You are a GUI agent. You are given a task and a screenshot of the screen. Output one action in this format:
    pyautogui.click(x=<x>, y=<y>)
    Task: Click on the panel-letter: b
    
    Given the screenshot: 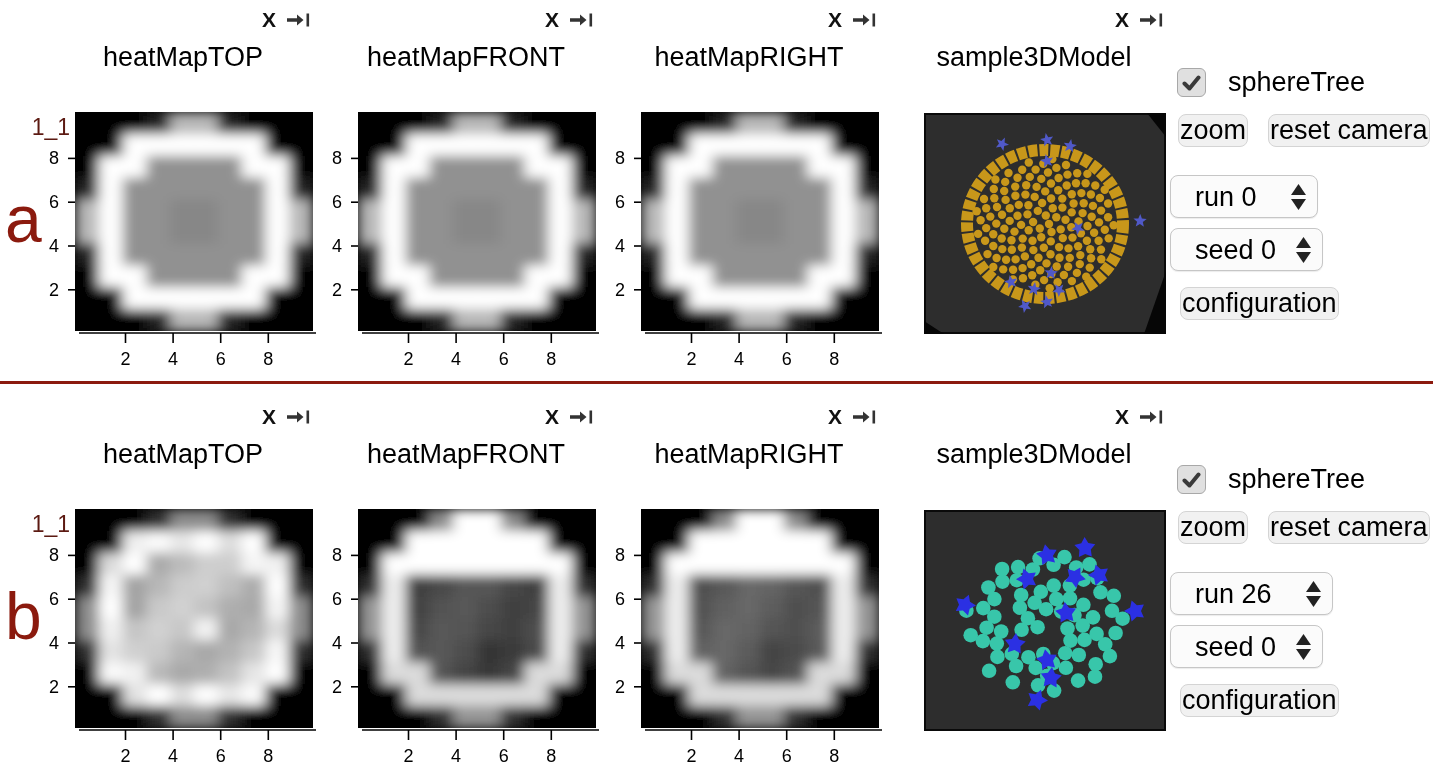 What is the action you would take?
    pyautogui.click(x=23, y=616)
    